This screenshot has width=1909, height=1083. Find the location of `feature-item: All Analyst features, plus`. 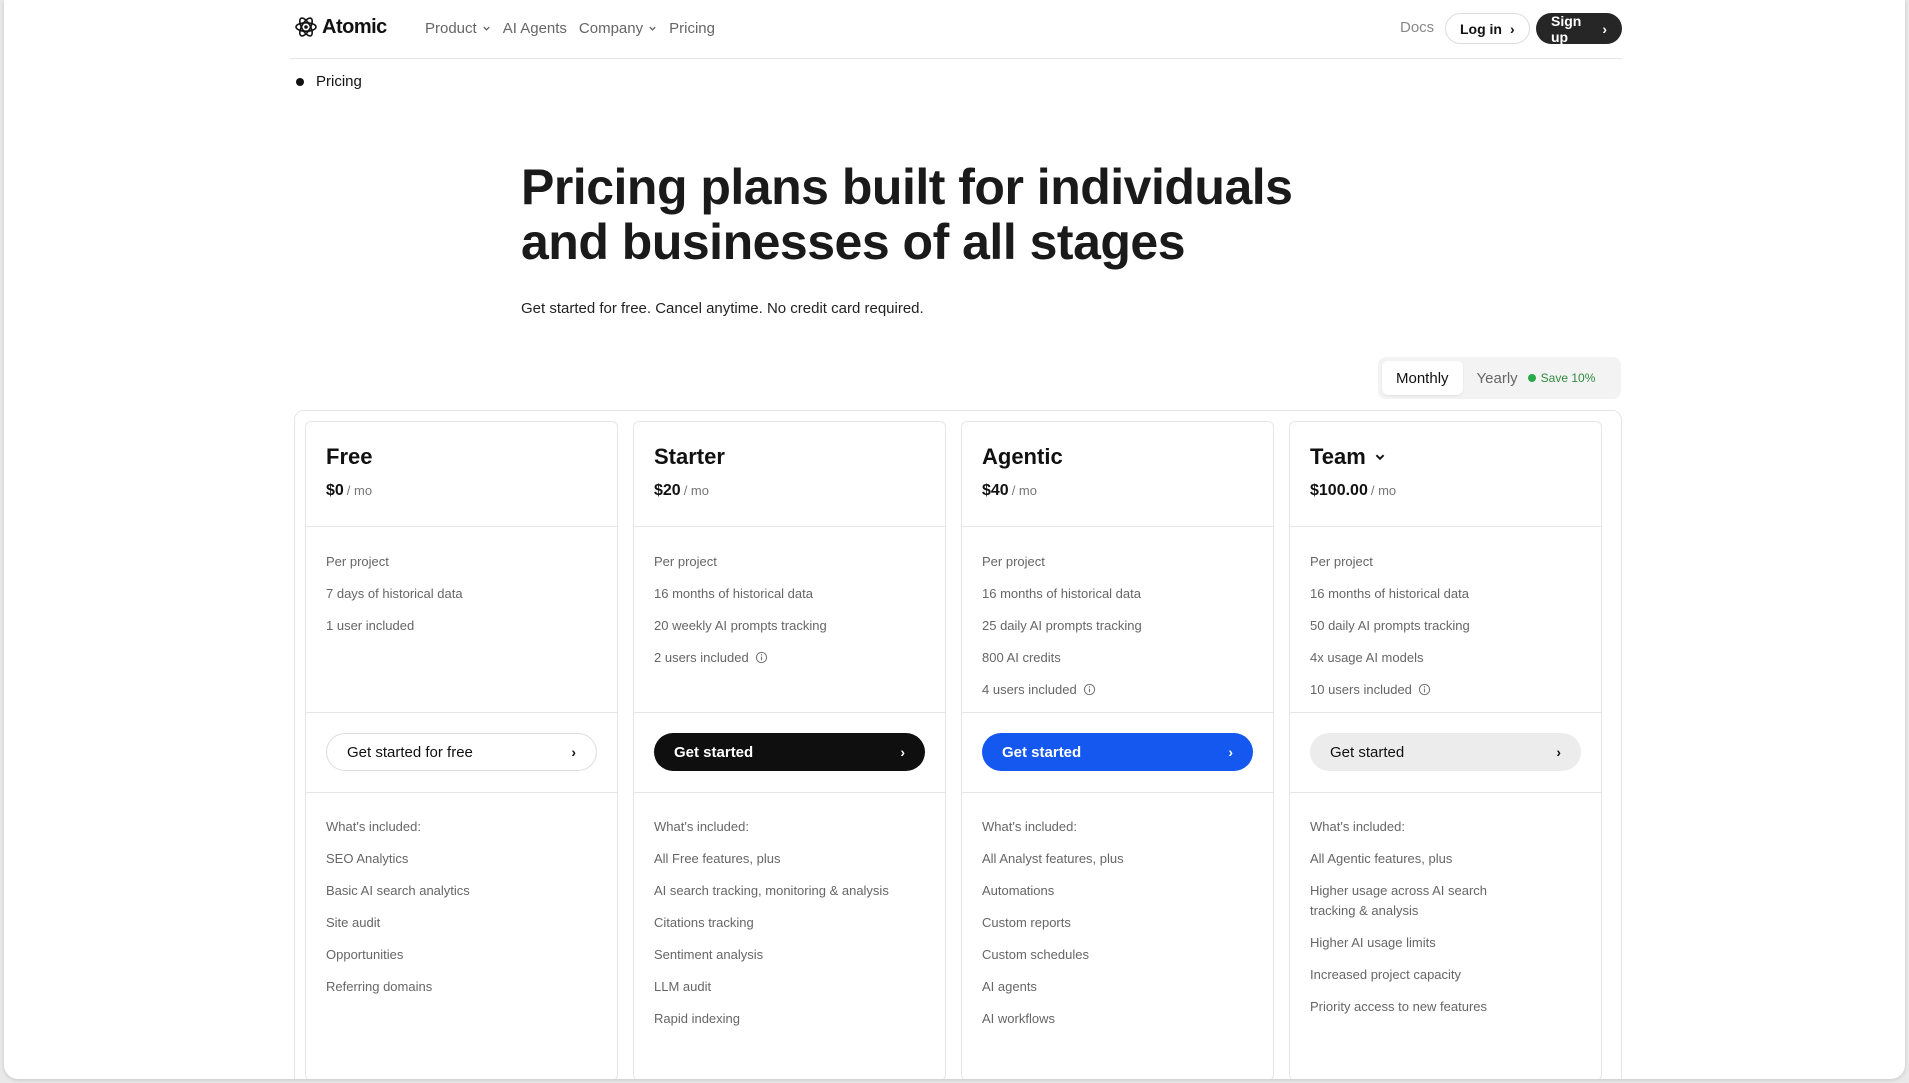

feature-item: All Analyst features, plus is located at coordinates (1053, 858).